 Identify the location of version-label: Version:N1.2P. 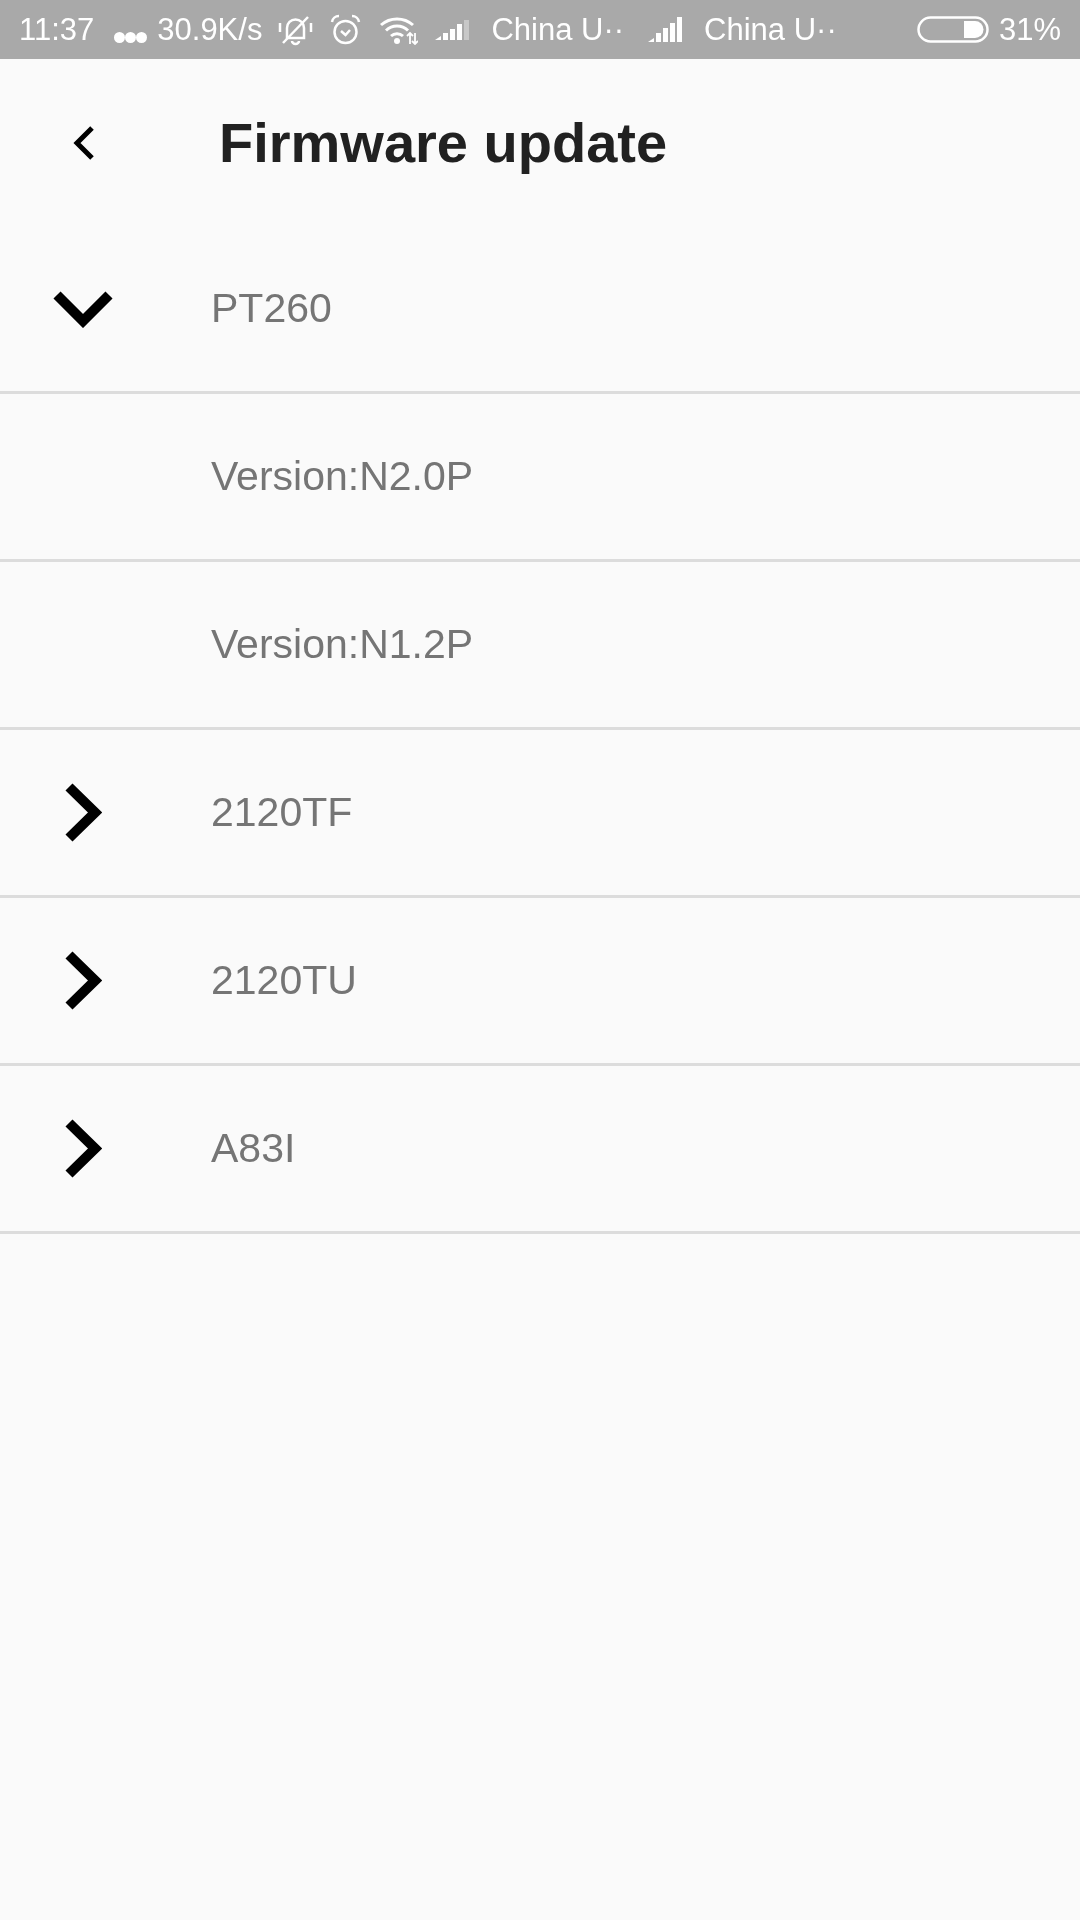
(342, 644).